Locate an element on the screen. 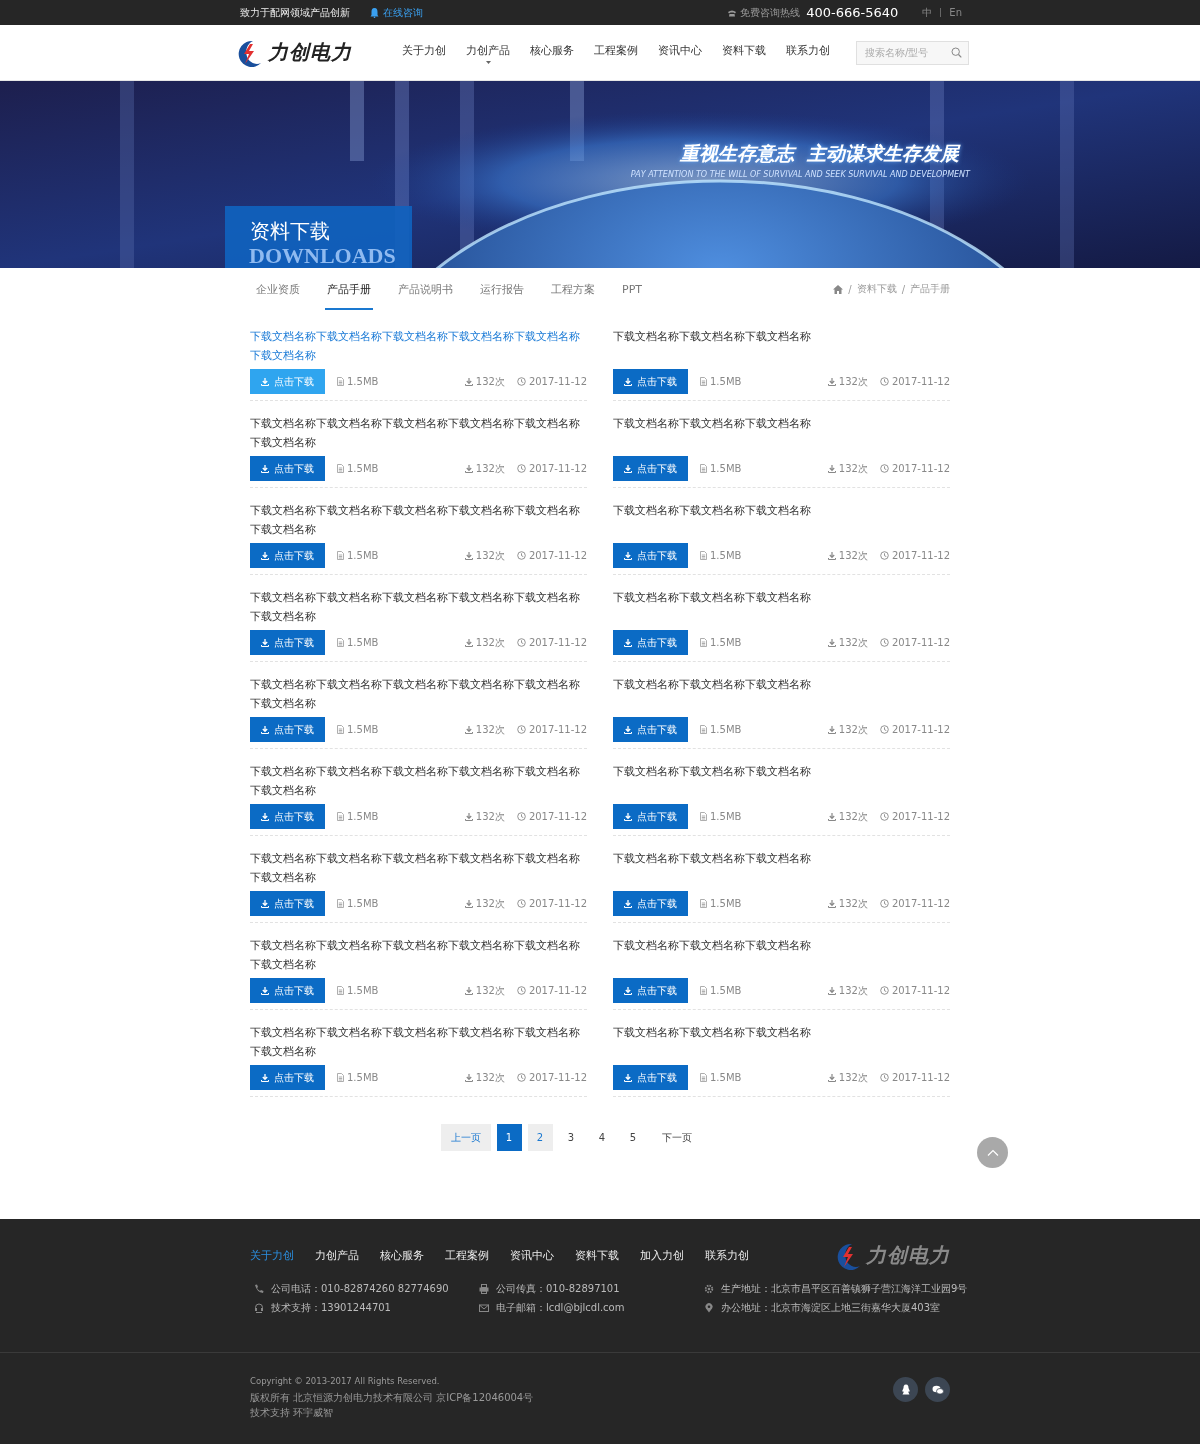 This screenshot has width=1200, height=1444. qq-button is located at coordinates (905, 1389).